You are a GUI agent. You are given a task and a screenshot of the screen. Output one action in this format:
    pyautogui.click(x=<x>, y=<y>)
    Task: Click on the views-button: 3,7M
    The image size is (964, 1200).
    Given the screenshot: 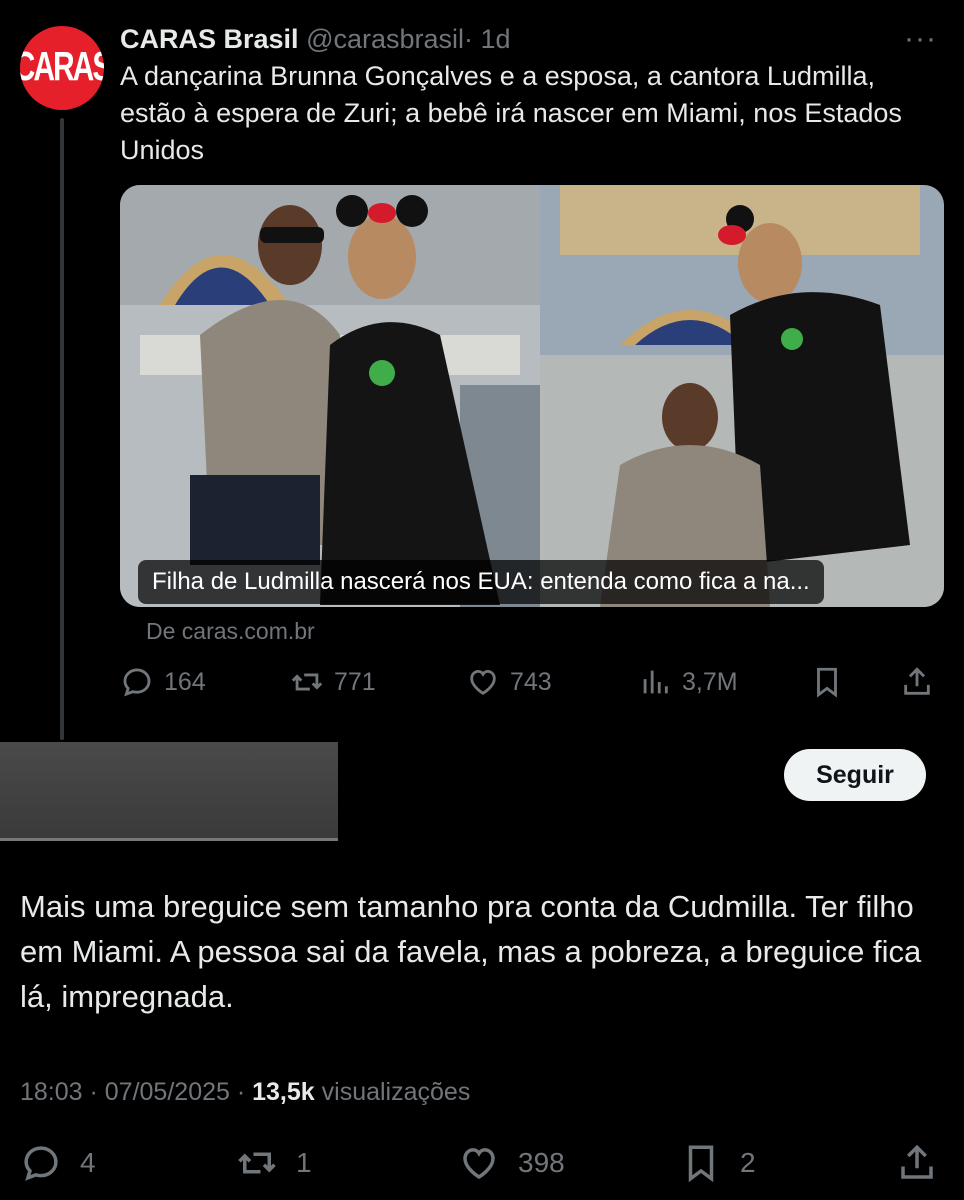 What is the action you would take?
    pyautogui.click(x=688, y=682)
    